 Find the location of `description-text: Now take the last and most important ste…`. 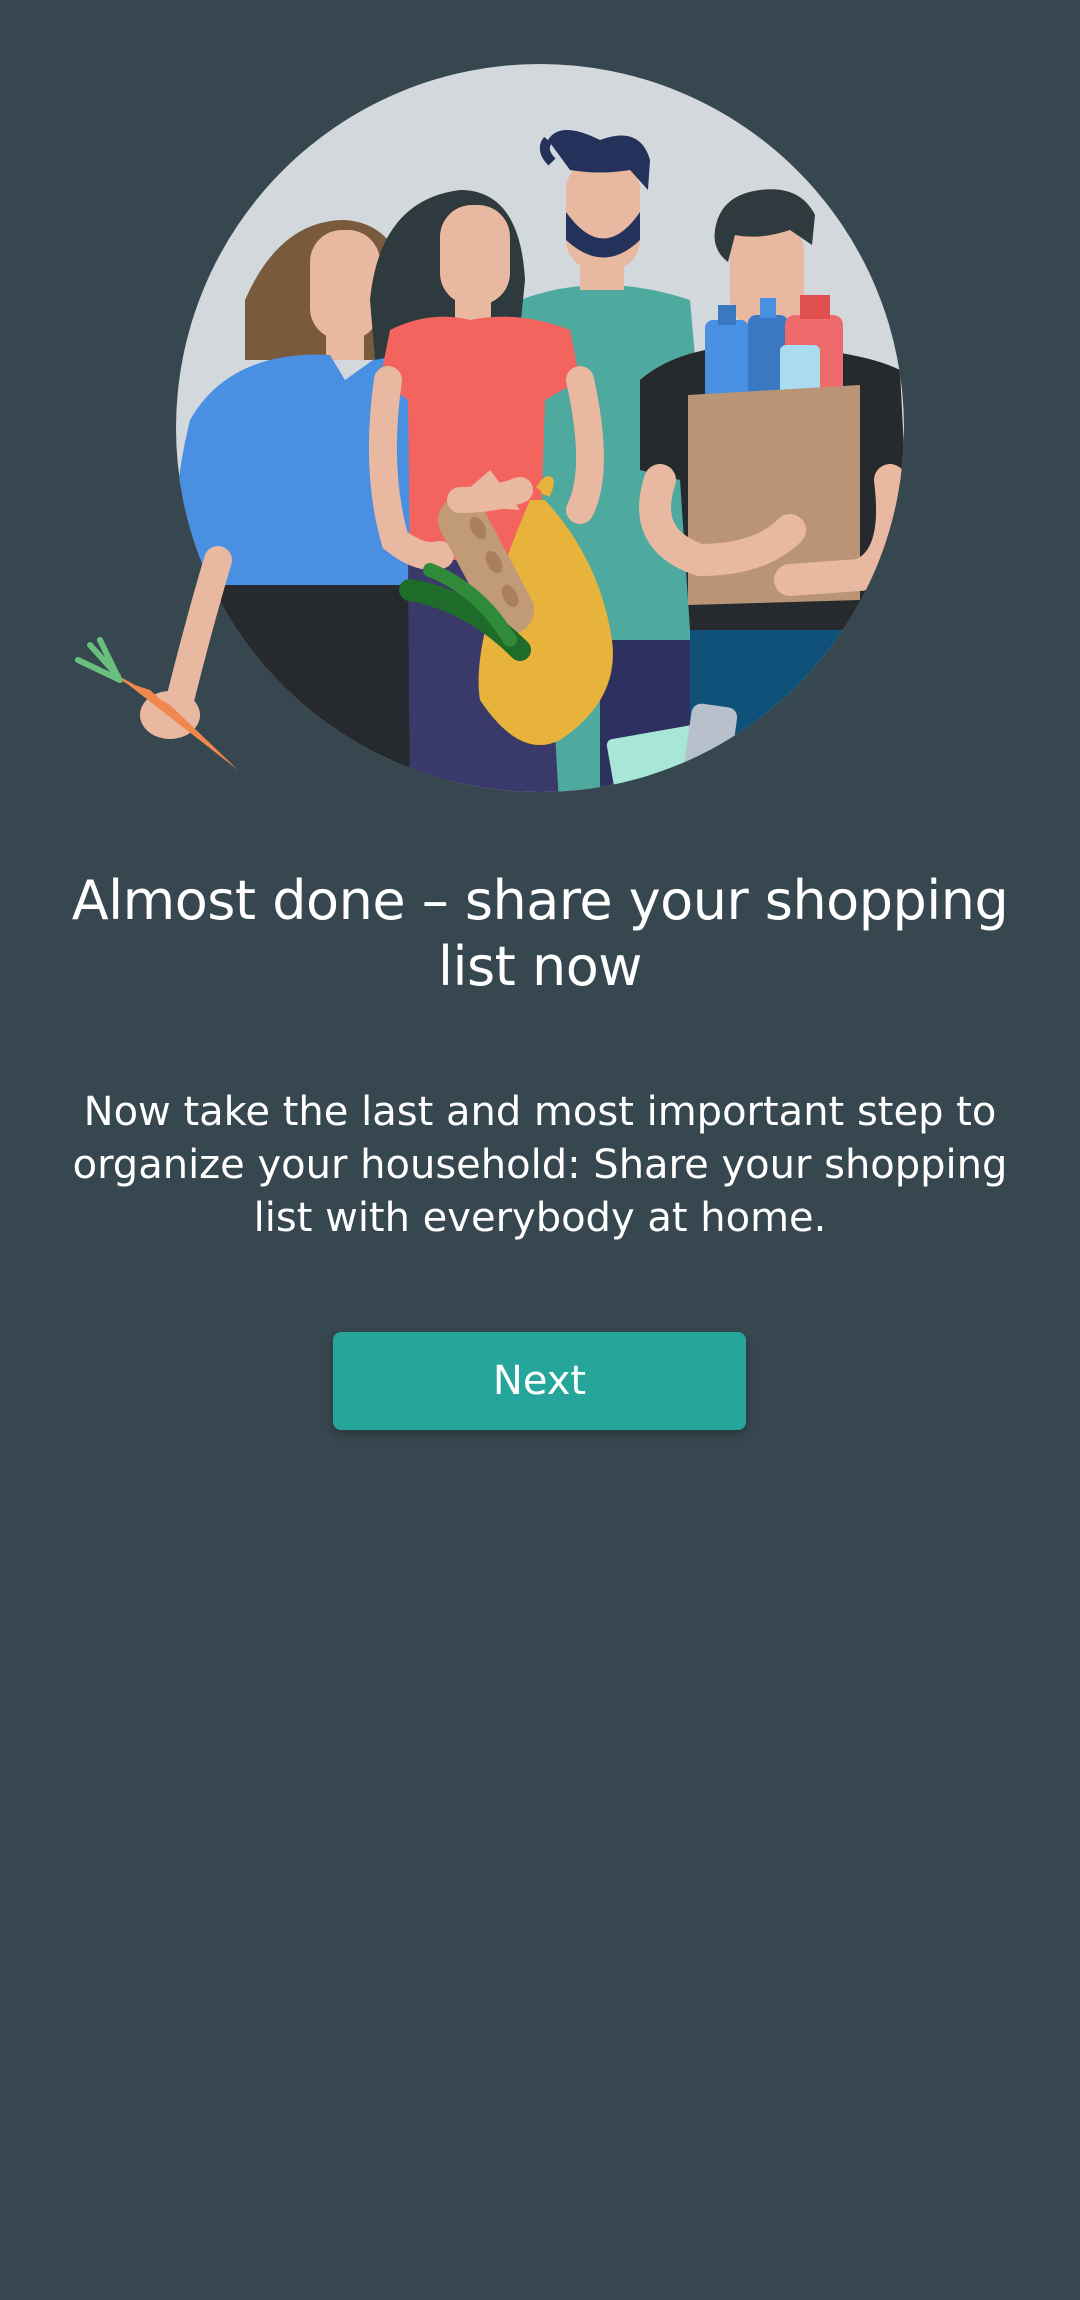

description-text: Now take the last and most important ste… is located at coordinates (540, 1165).